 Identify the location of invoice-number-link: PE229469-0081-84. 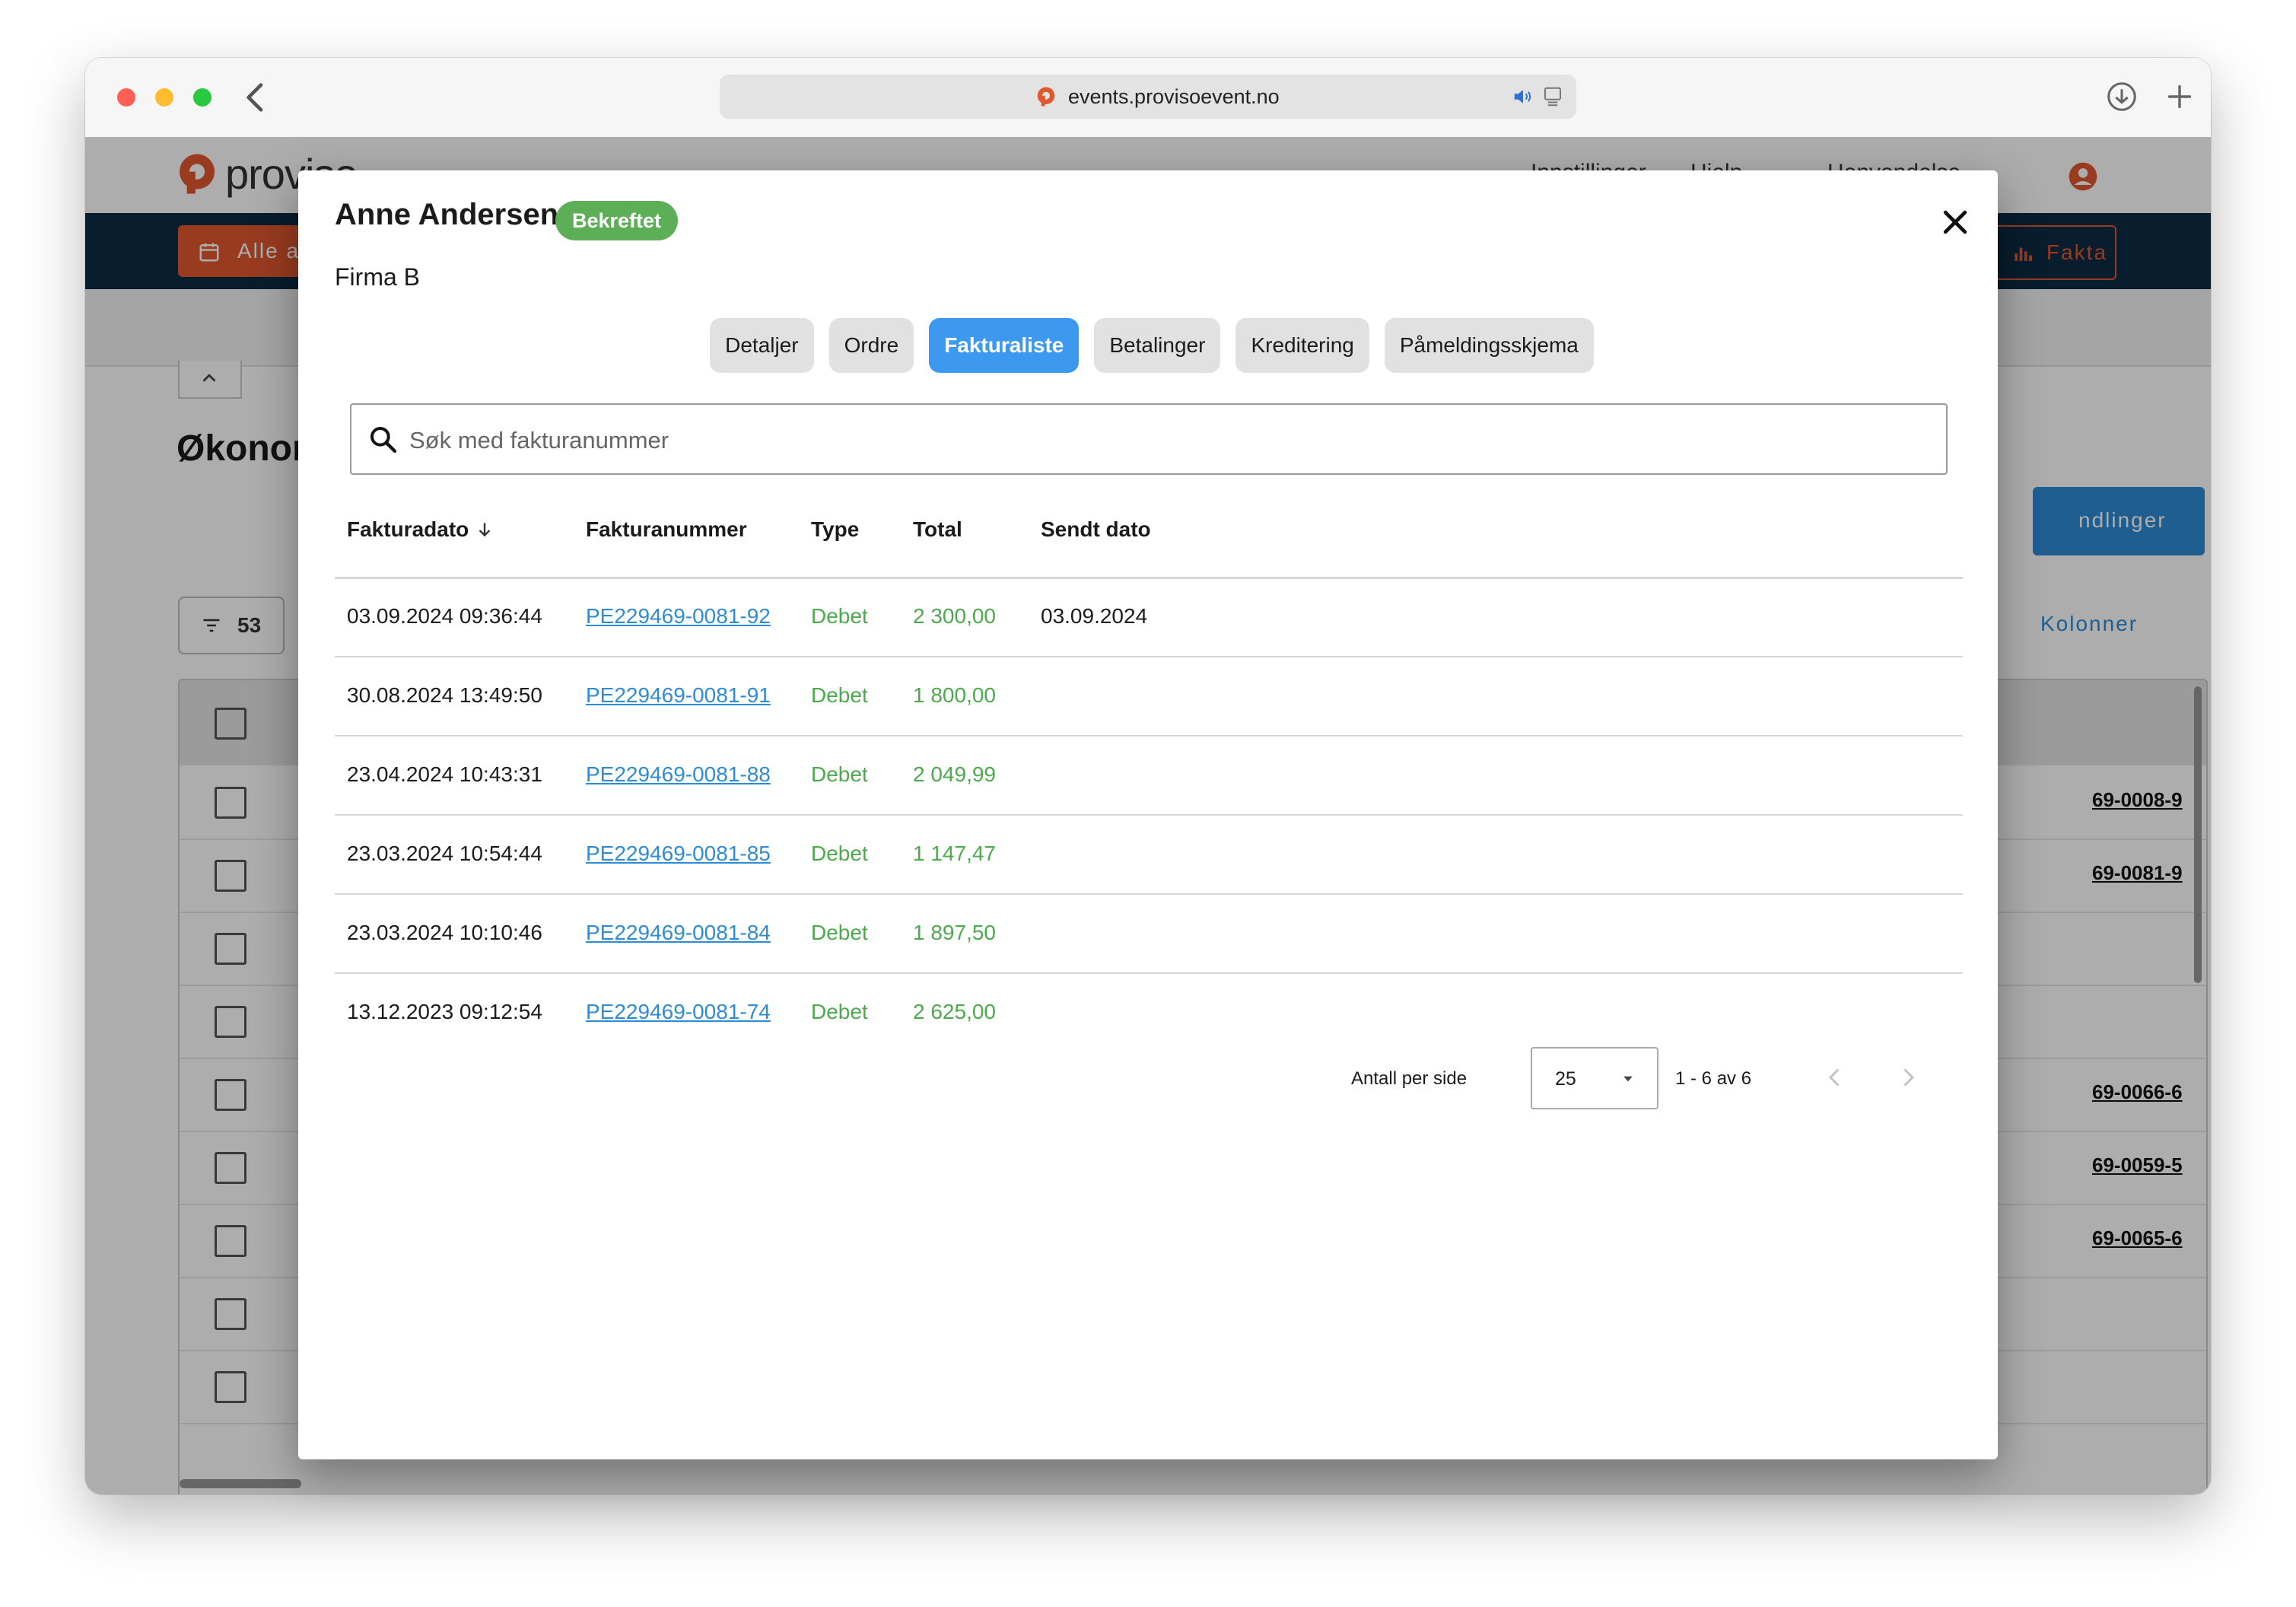
(679, 933).